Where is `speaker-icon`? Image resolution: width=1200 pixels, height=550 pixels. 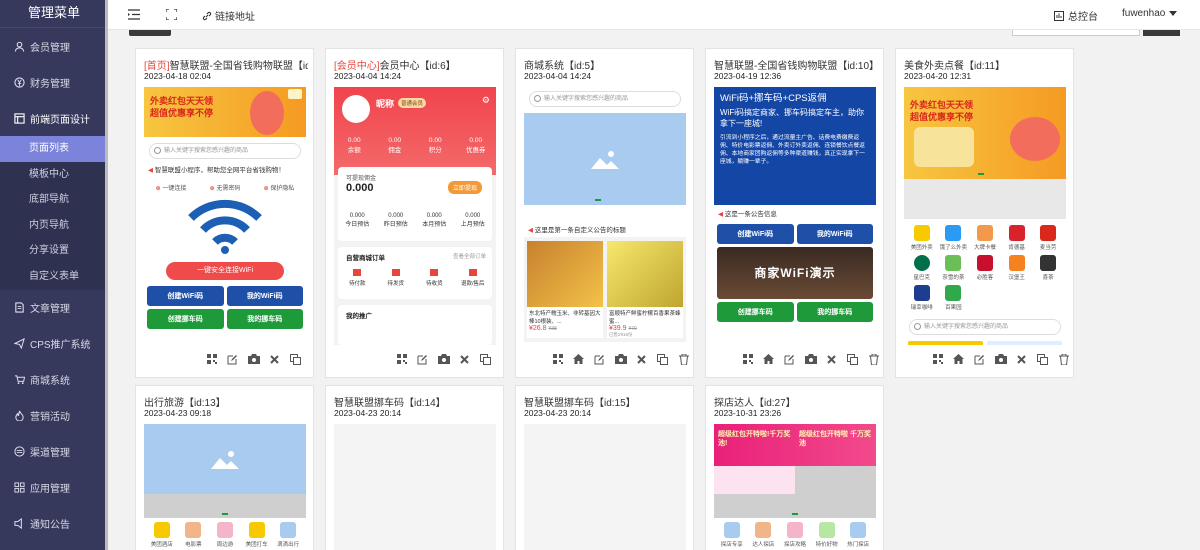
speaker-icon is located at coordinates (19, 524).